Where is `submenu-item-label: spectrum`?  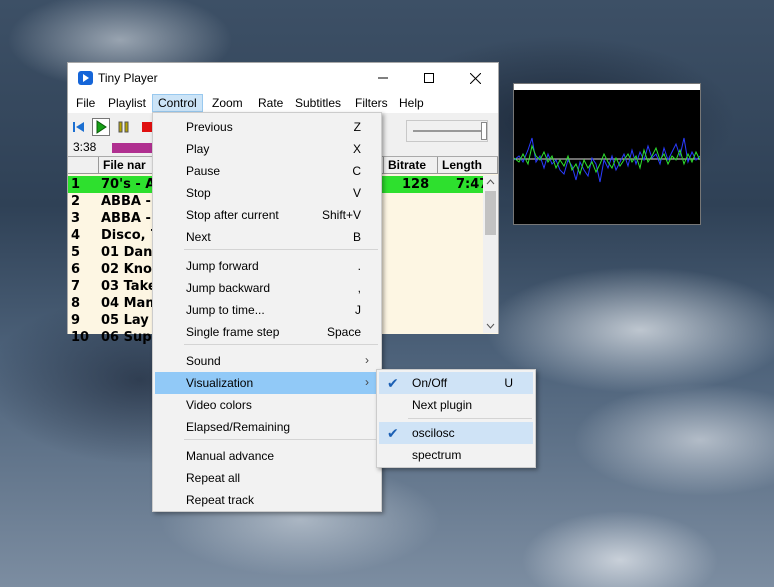
submenu-item-label: spectrum is located at coordinates (437, 455).